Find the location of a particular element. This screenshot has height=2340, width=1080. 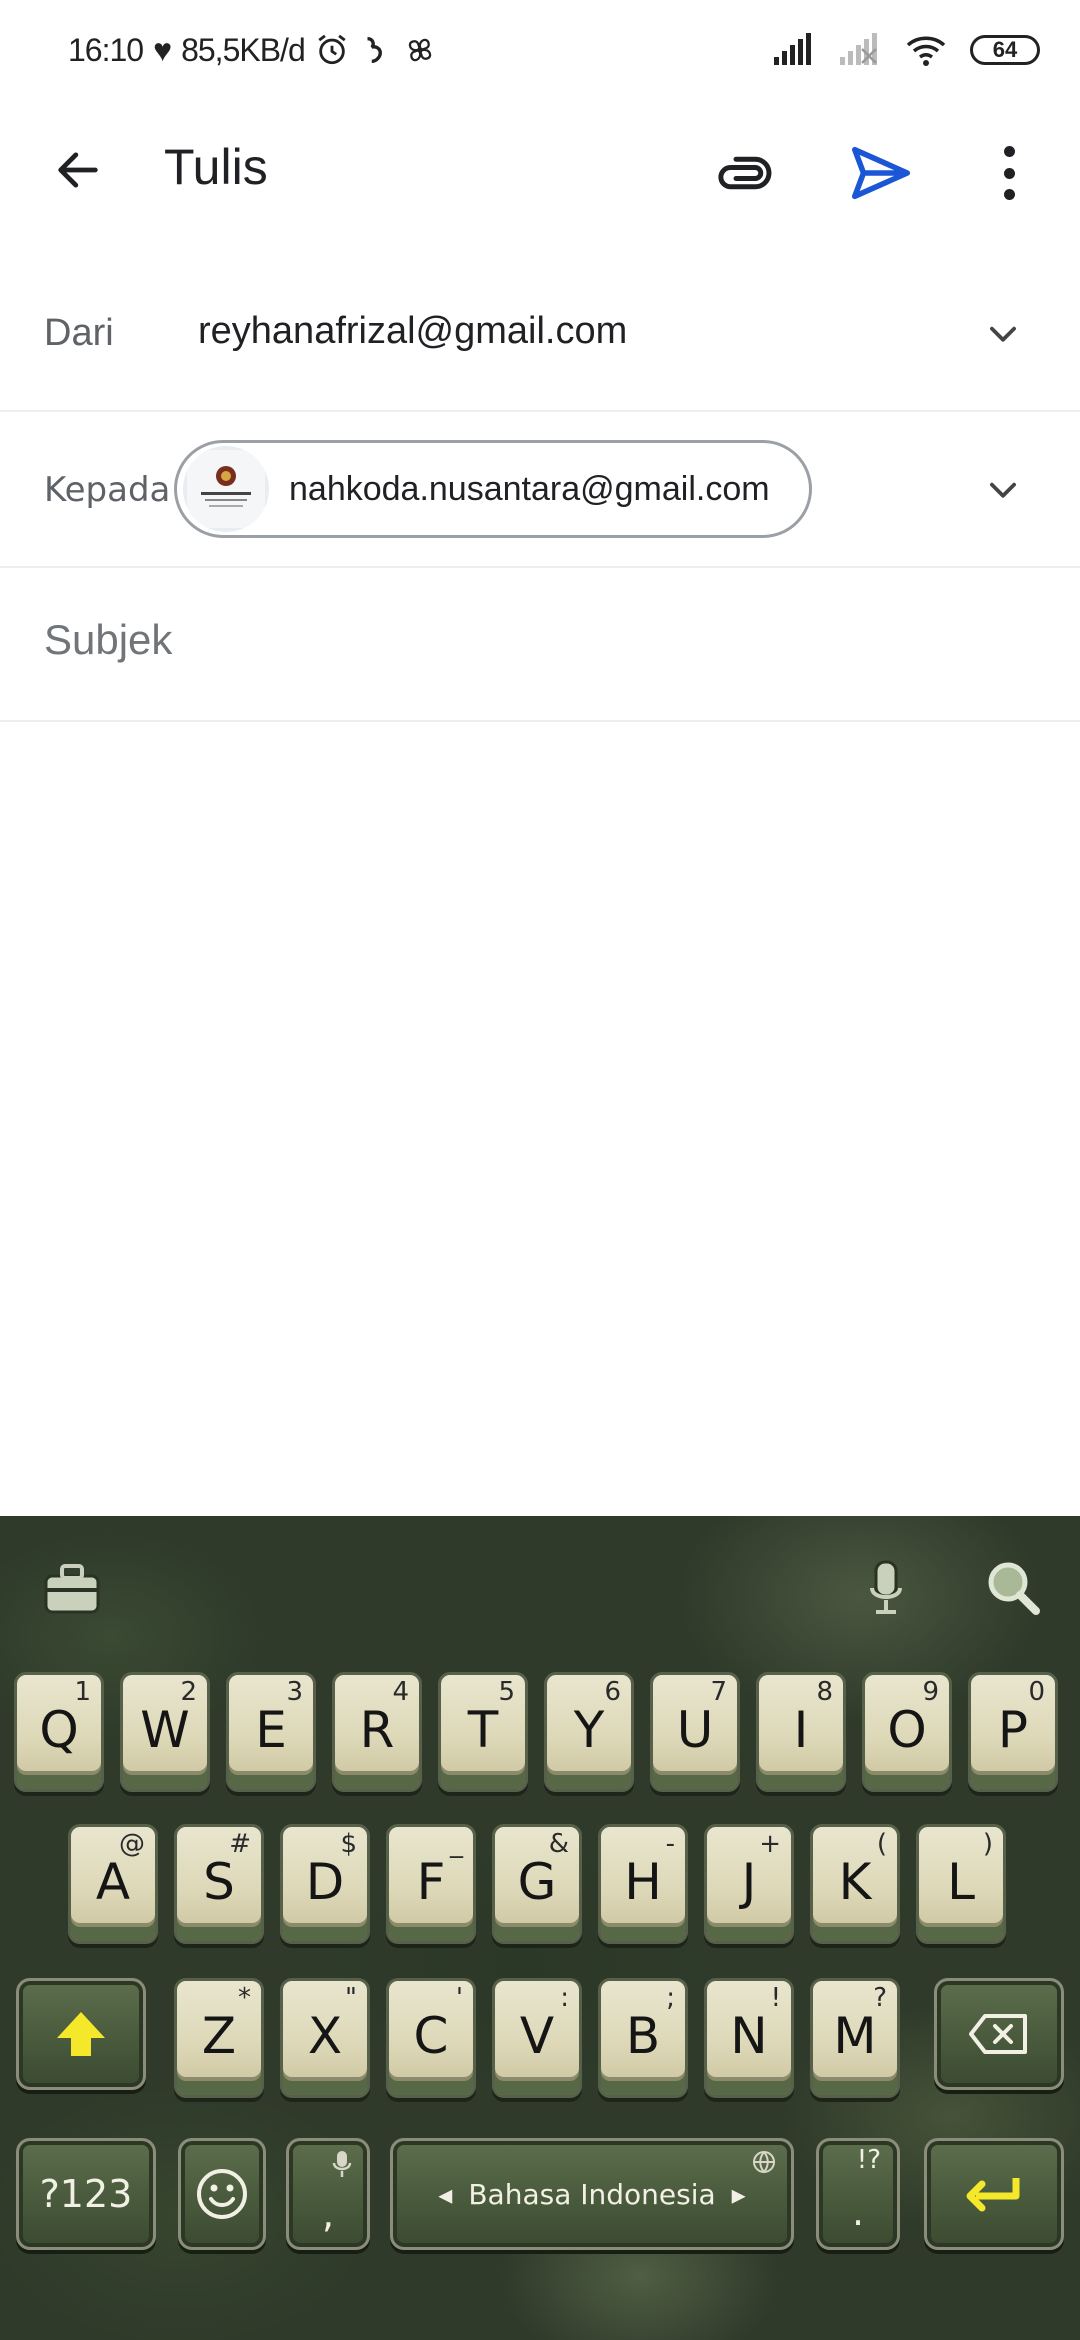

attachment-icon is located at coordinates (745, 173).